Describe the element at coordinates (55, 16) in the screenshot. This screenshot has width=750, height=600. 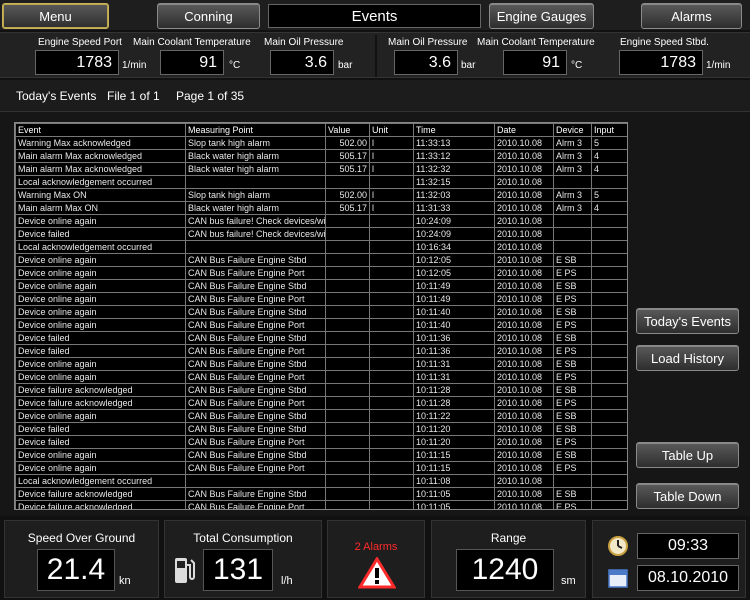
I see `menu-button: Menu` at that location.